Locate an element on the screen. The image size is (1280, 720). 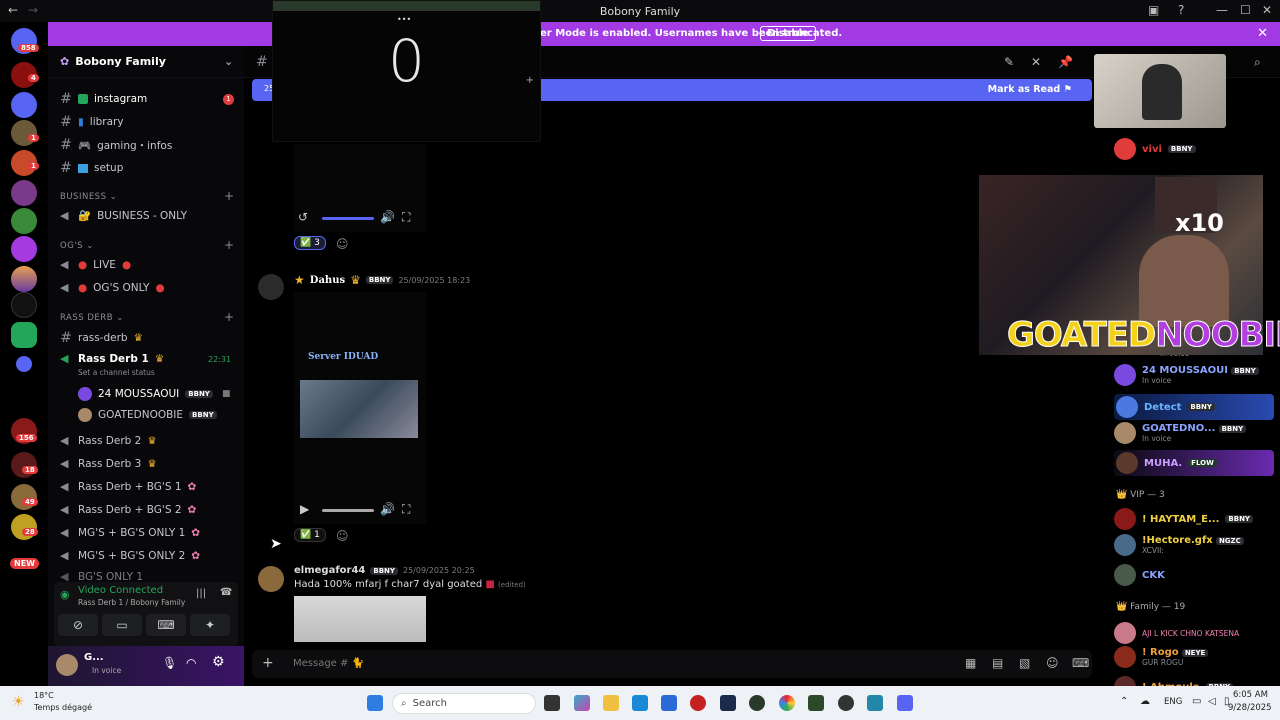
plus-icon: + is located at coordinates (530, 80).